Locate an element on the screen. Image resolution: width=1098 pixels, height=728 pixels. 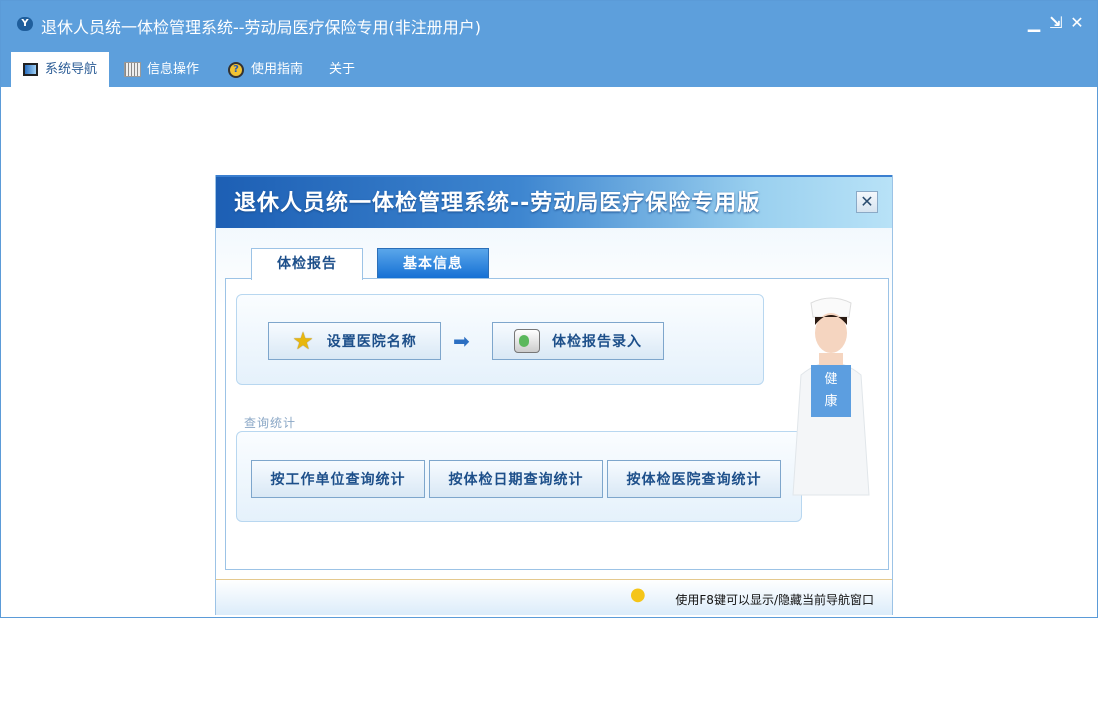
tab-system-navigation: 系统导航 is located at coordinates (60, 69).